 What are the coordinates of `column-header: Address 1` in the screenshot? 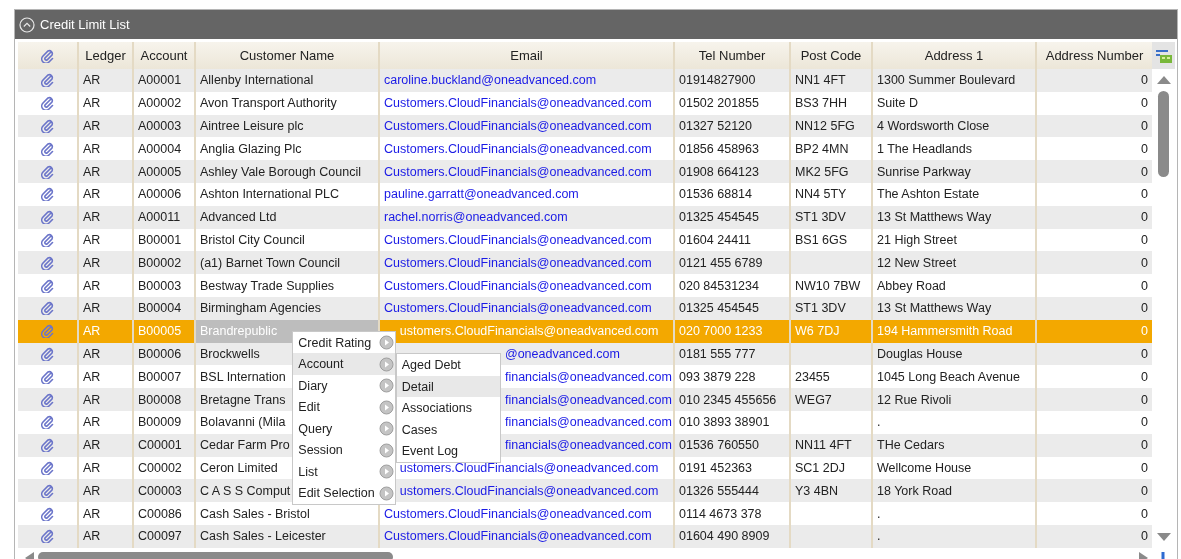 It's located at (954, 55).